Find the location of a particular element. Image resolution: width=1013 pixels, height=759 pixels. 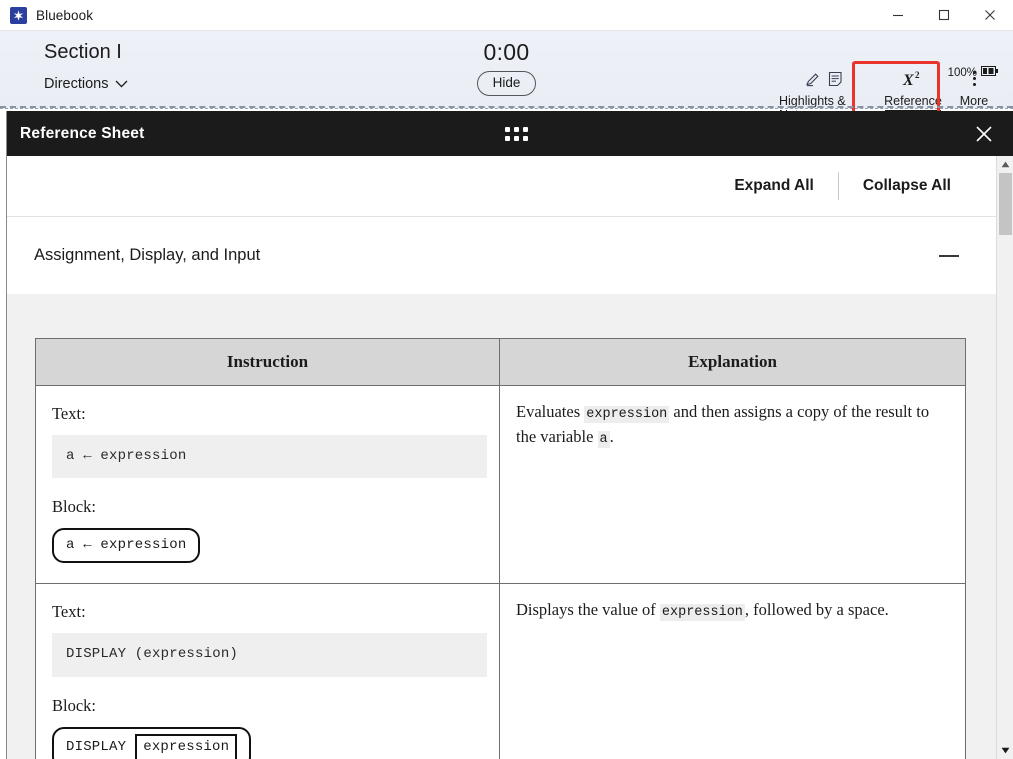

more-button: More is located at coordinates (974, 88).